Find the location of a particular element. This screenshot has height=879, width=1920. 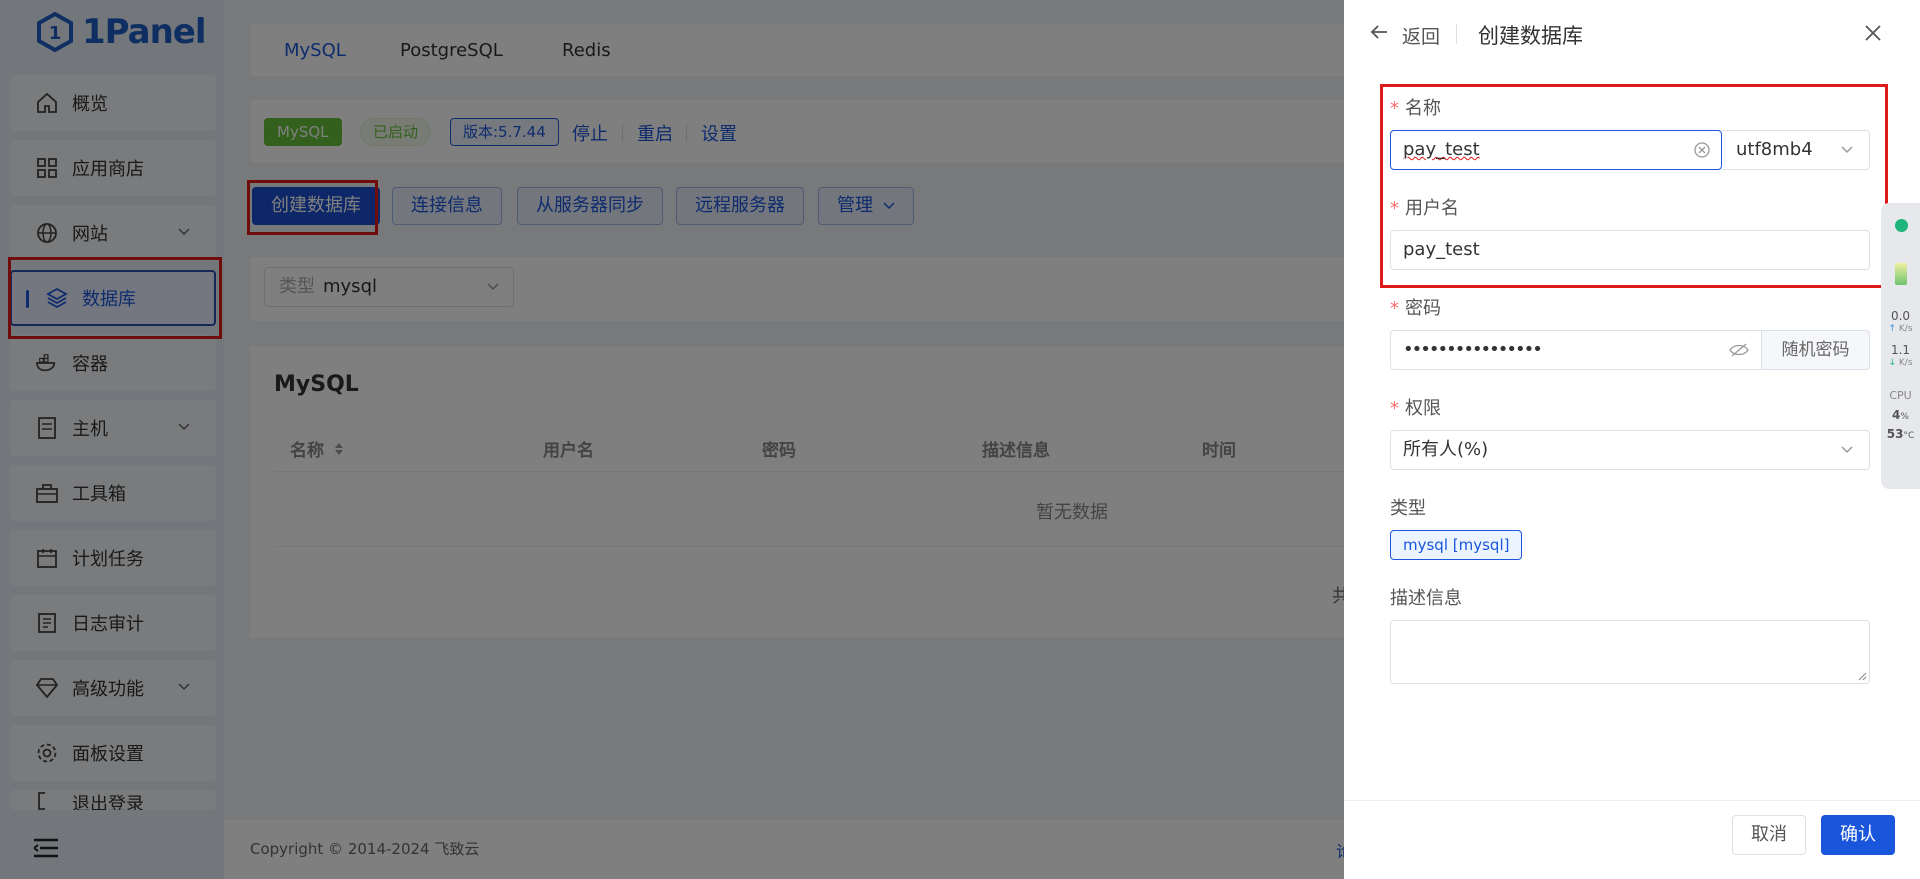

arrow-up-icon: ↑ is located at coordinates (1892, 329).